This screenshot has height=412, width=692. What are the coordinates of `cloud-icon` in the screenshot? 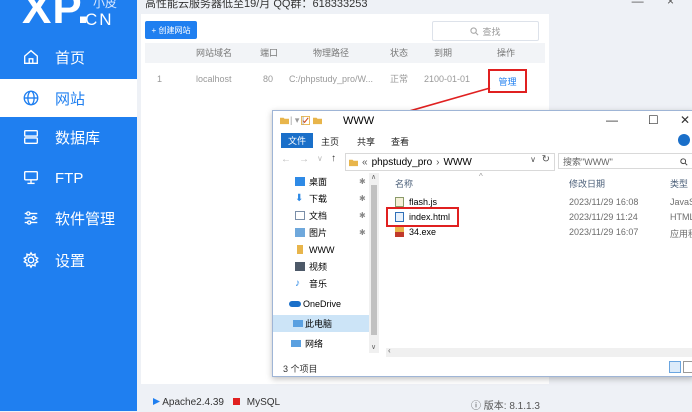 It's located at (295, 303).